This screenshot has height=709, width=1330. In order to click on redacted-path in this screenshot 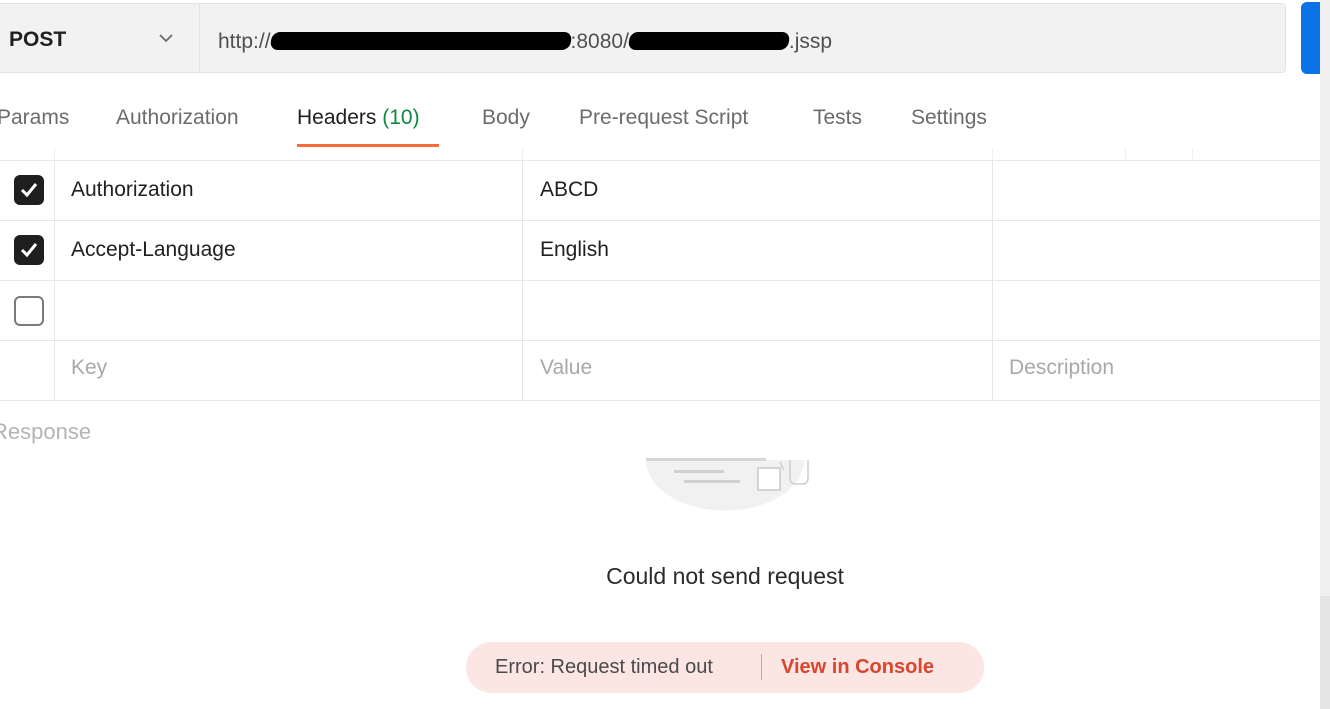, I will do `click(709, 41)`.